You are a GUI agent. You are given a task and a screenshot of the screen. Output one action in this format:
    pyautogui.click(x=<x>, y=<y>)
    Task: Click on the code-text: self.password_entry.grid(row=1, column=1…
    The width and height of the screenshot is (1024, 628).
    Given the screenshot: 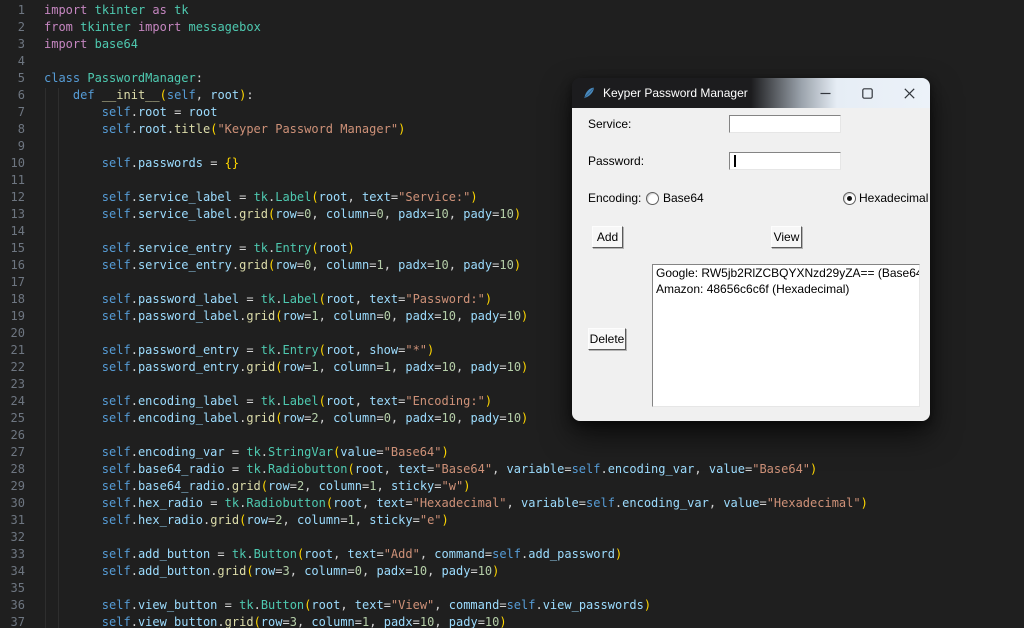 What is the action you would take?
    pyautogui.click(x=315, y=367)
    